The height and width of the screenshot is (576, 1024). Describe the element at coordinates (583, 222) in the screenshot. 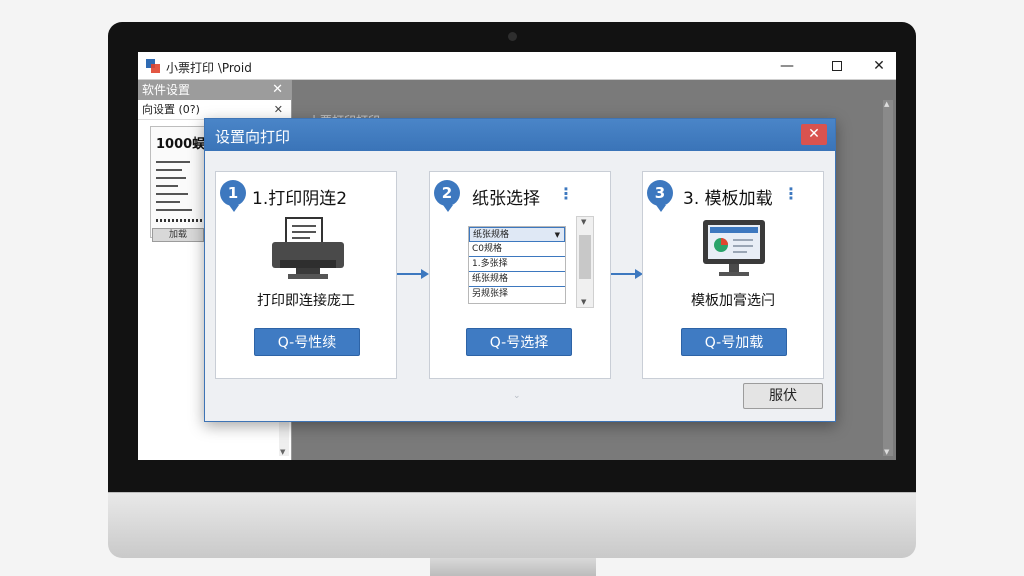

I see `scroll-up-icon: ▼` at that location.